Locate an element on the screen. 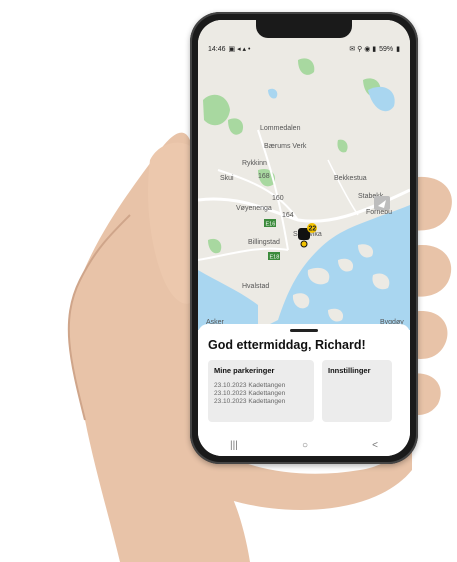  map-label-hvalstad: Hvalstad is located at coordinates (255, 286).